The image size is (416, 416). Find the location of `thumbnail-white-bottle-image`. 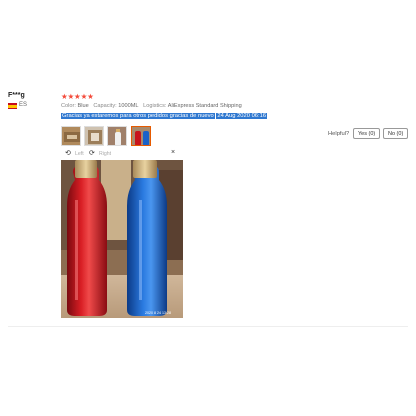

thumbnail-white-bottle-image is located at coordinates (117, 136).